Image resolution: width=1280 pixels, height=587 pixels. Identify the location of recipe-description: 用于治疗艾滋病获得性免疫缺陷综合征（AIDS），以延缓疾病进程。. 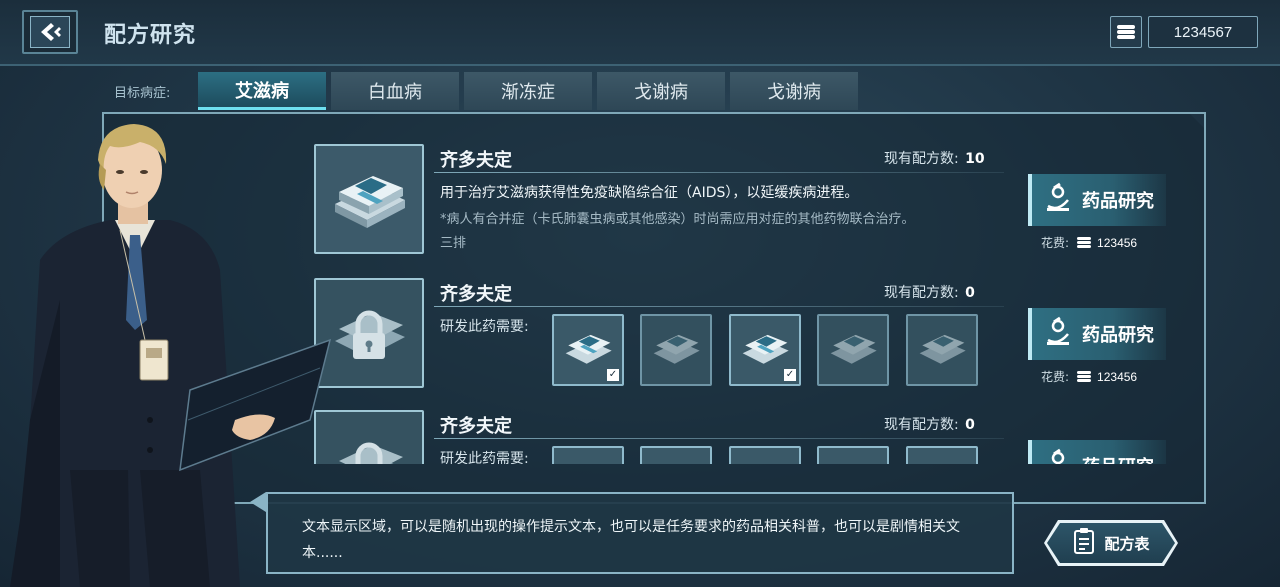
(649, 193).